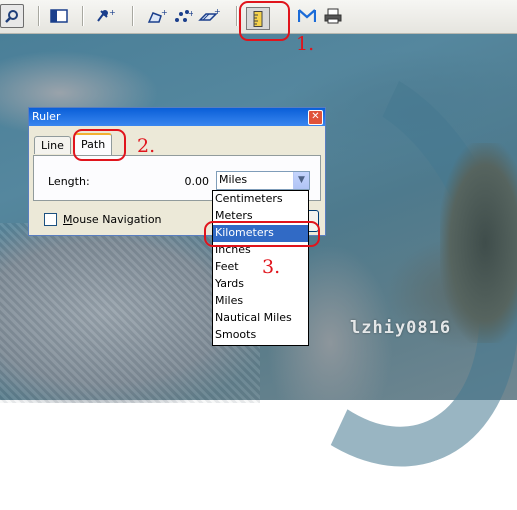  I want to click on mouse-navigation-option: Mouse Navigation, so click(103, 219).